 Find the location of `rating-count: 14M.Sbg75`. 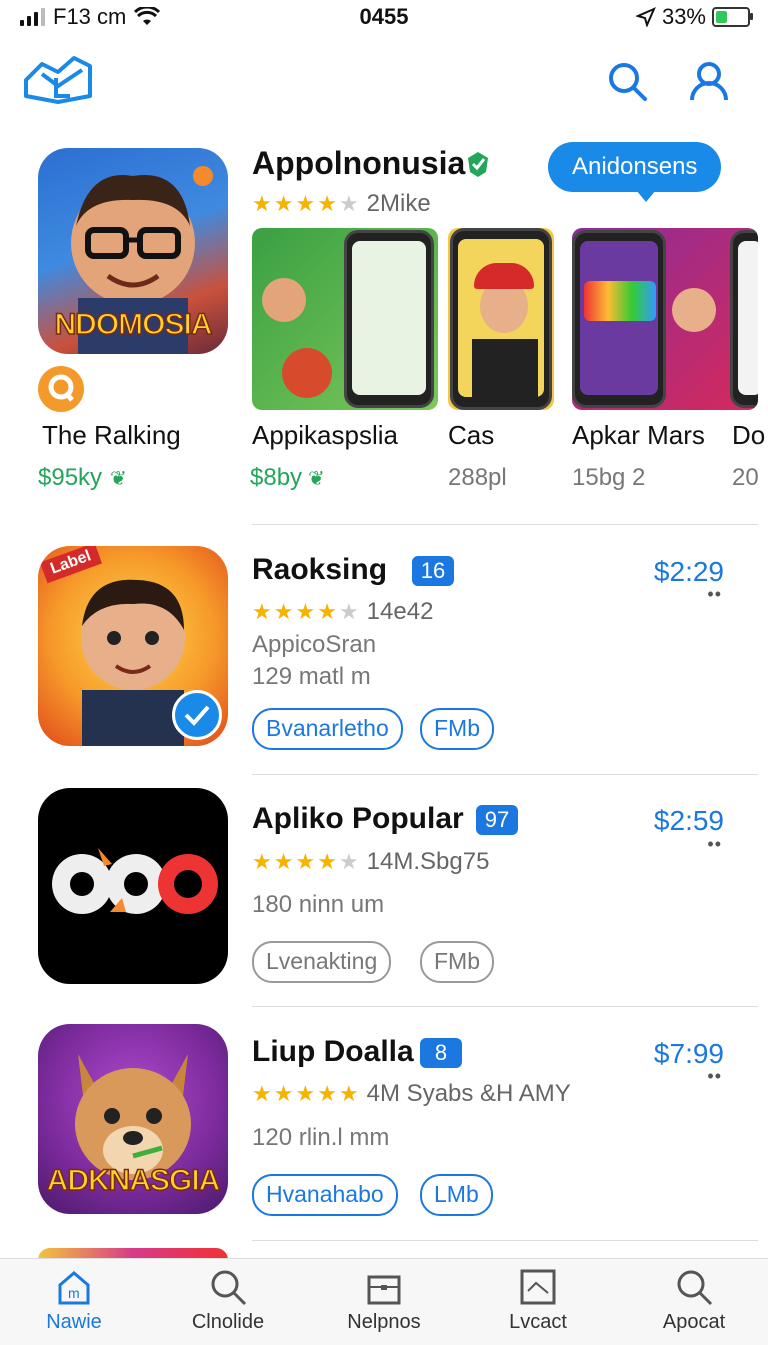

rating-count: 14M.Sbg75 is located at coordinates (428, 861).